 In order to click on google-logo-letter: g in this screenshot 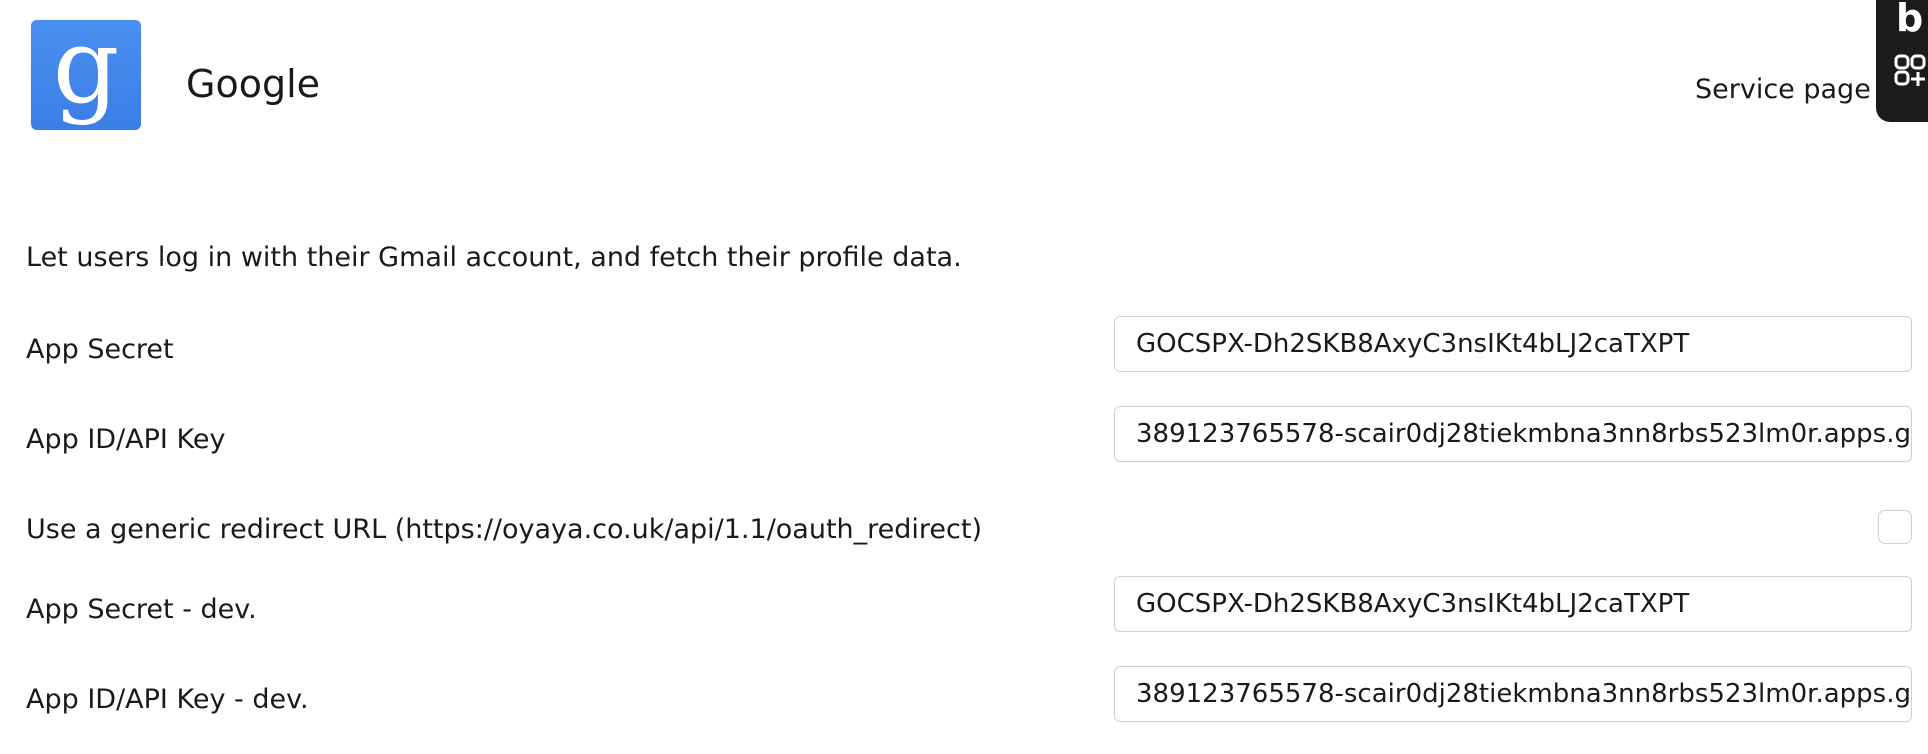, I will do `click(86, 66)`.